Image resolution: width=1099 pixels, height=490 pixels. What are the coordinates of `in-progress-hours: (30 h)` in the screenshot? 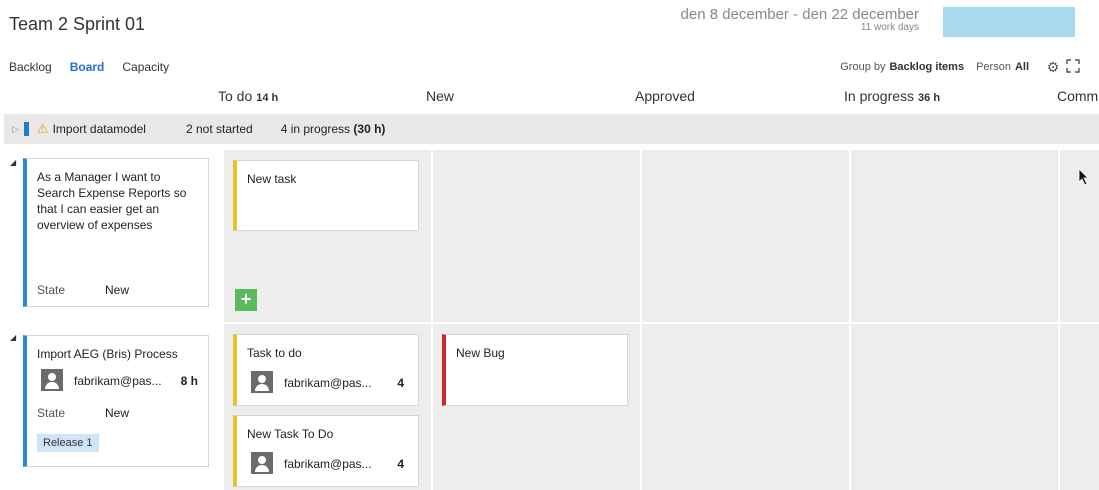 It's located at (369, 129).